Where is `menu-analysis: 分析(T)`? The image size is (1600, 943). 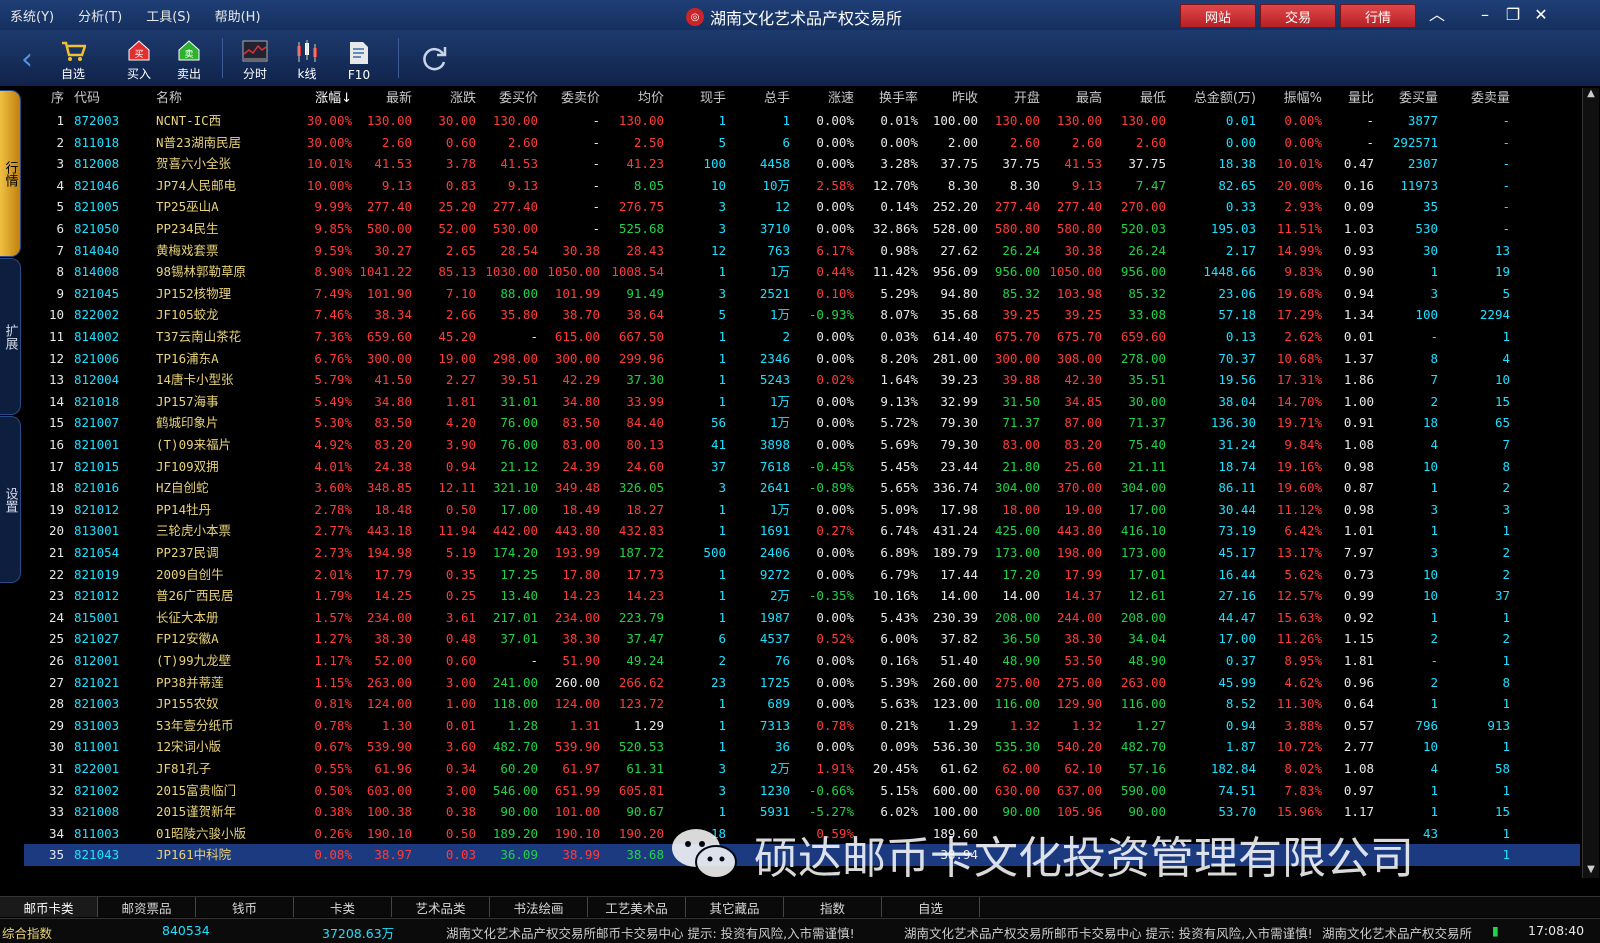 menu-analysis: 分析(T) is located at coordinates (100, 15).